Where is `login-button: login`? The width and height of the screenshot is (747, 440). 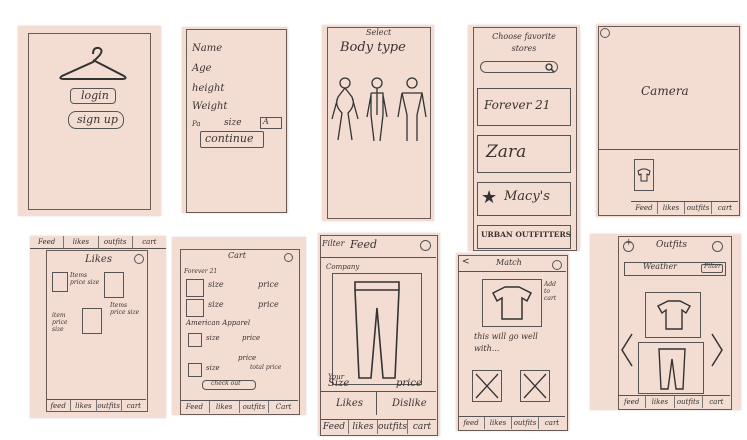
login-button: login is located at coordinates (93, 96).